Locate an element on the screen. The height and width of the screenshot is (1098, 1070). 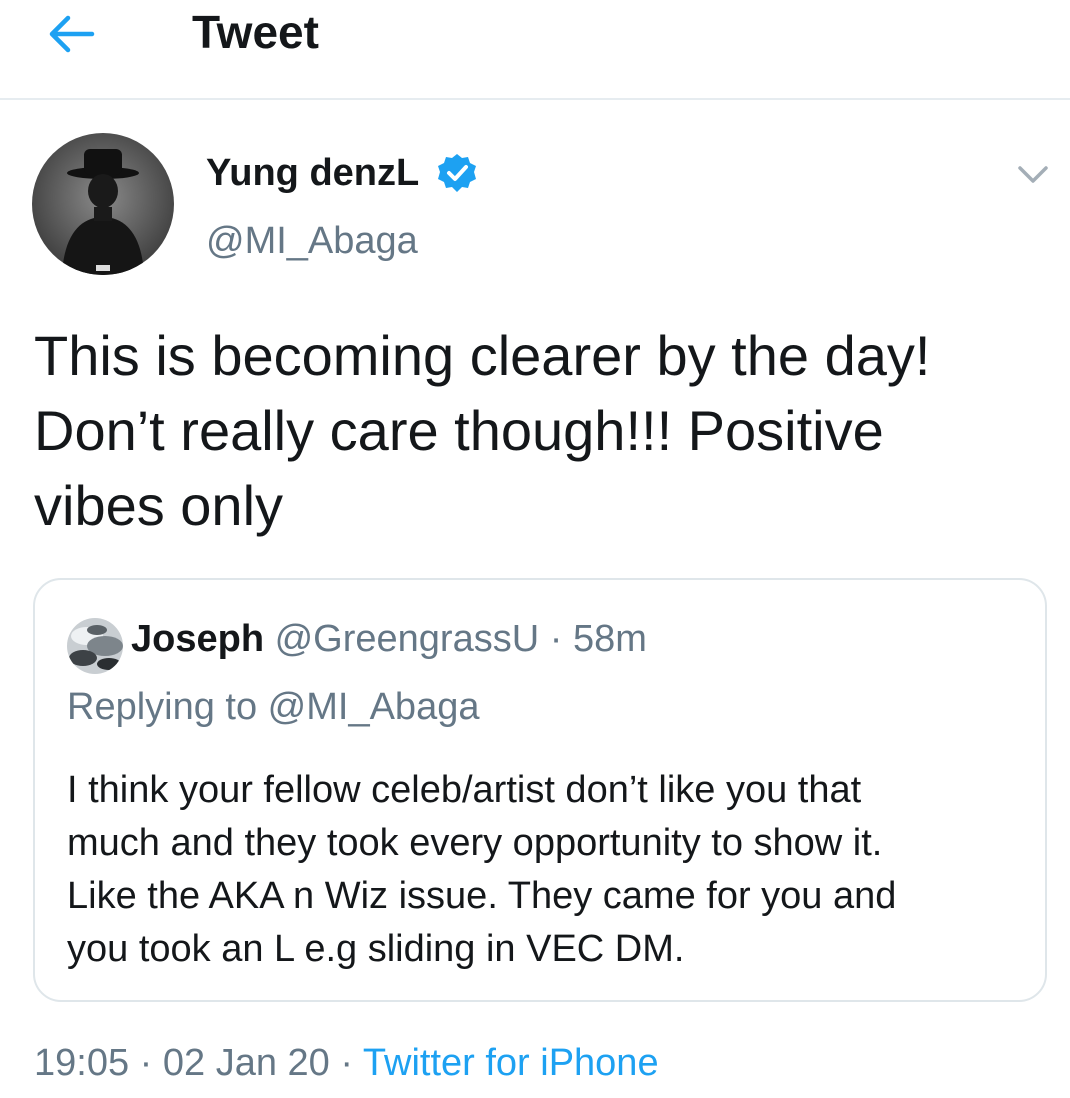
page-title: Tweet is located at coordinates (255, 32).